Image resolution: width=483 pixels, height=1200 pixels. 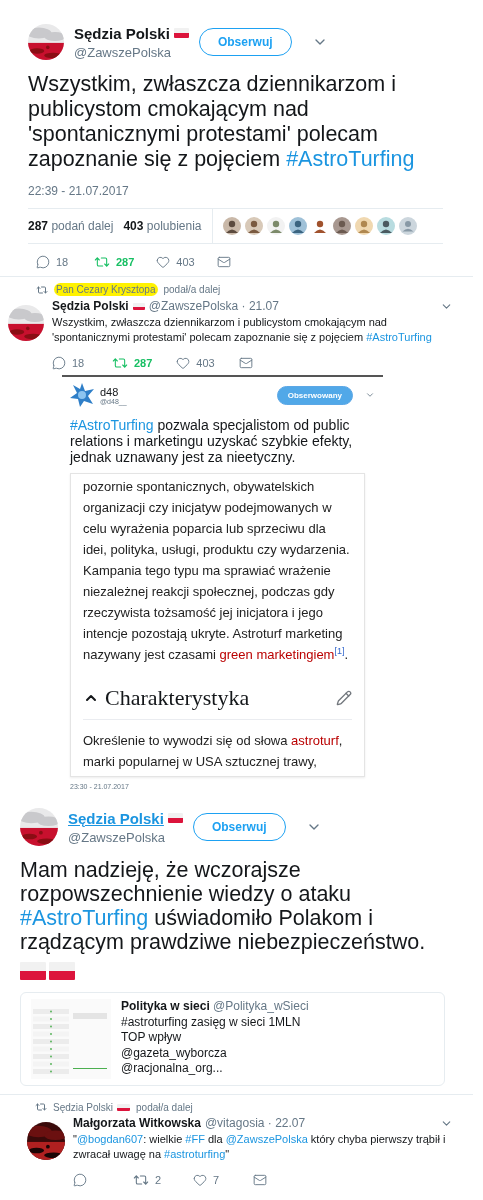 What do you see at coordinates (195, 1139) in the screenshot?
I see `hashtag-link: #FF` at bounding box center [195, 1139].